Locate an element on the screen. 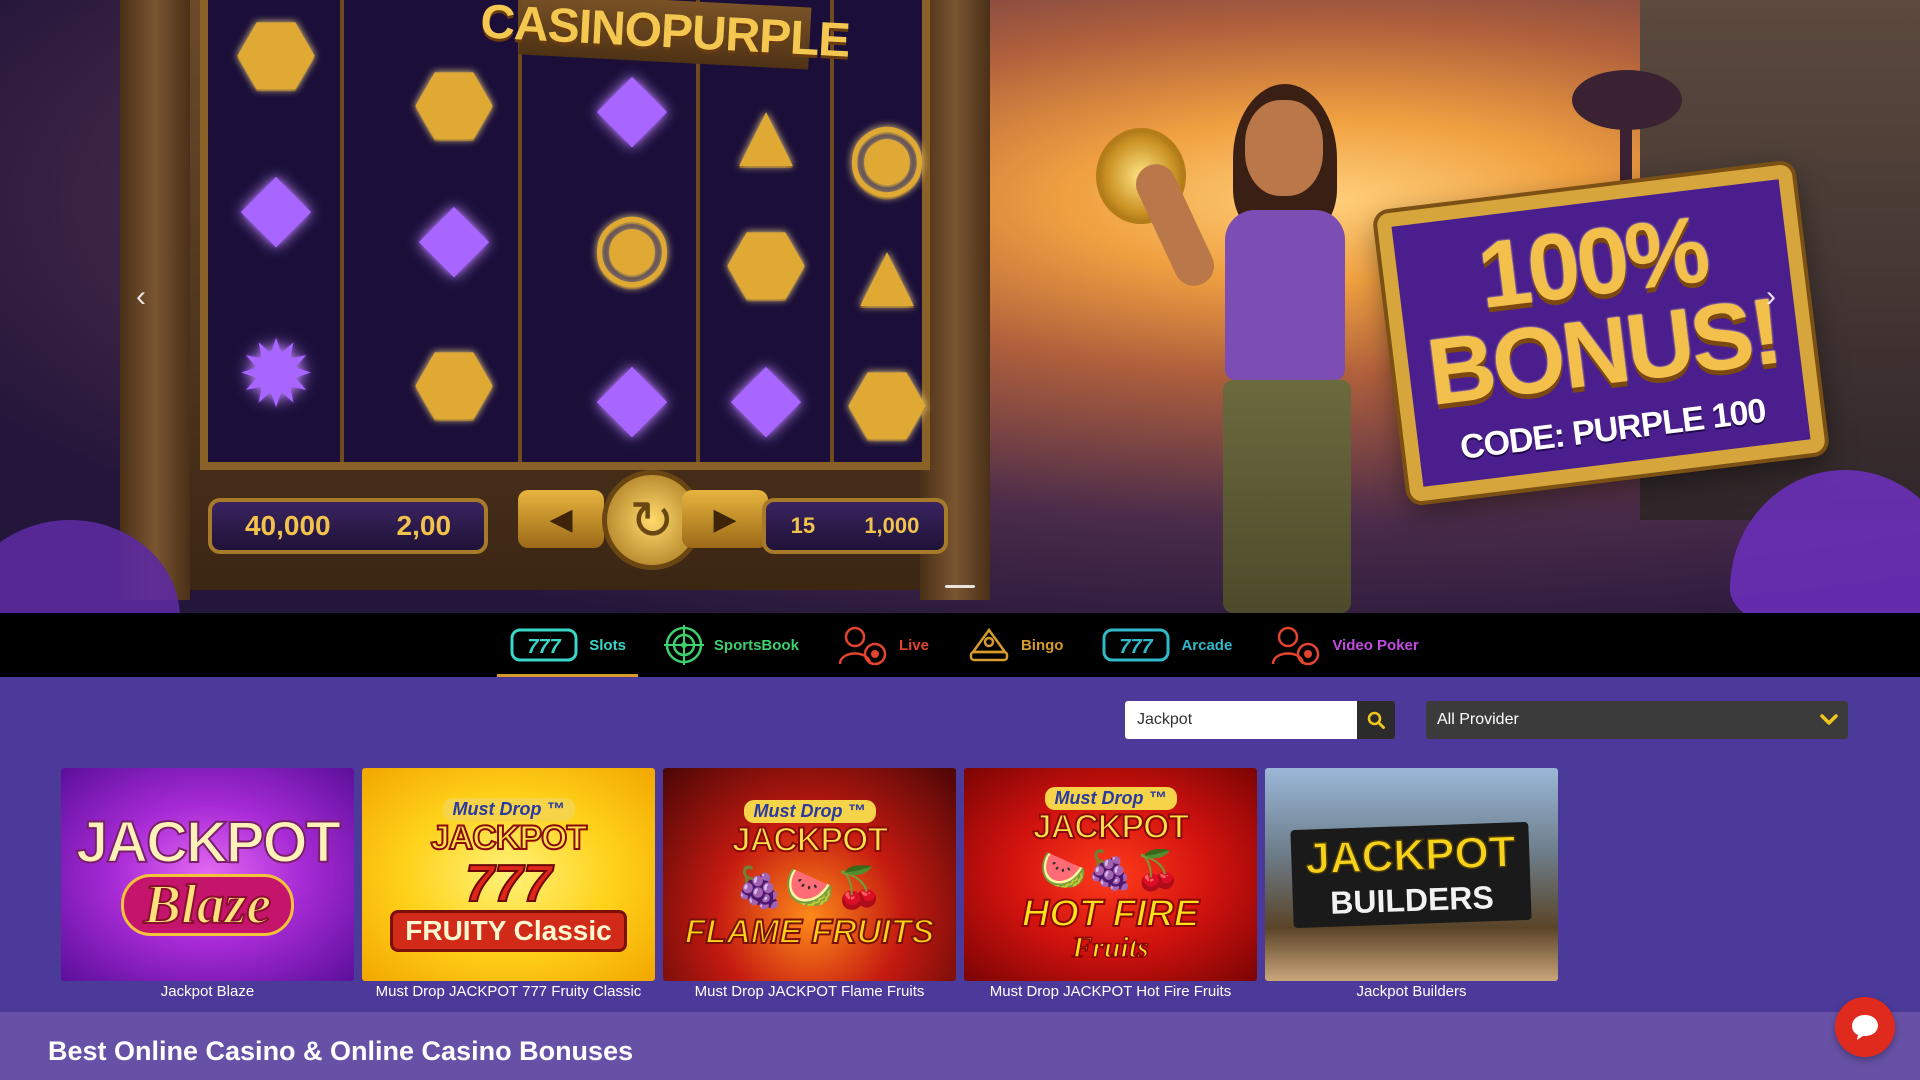 This screenshot has width=1920, height=1080. provider-select: All Provider is located at coordinates (1637, 720).